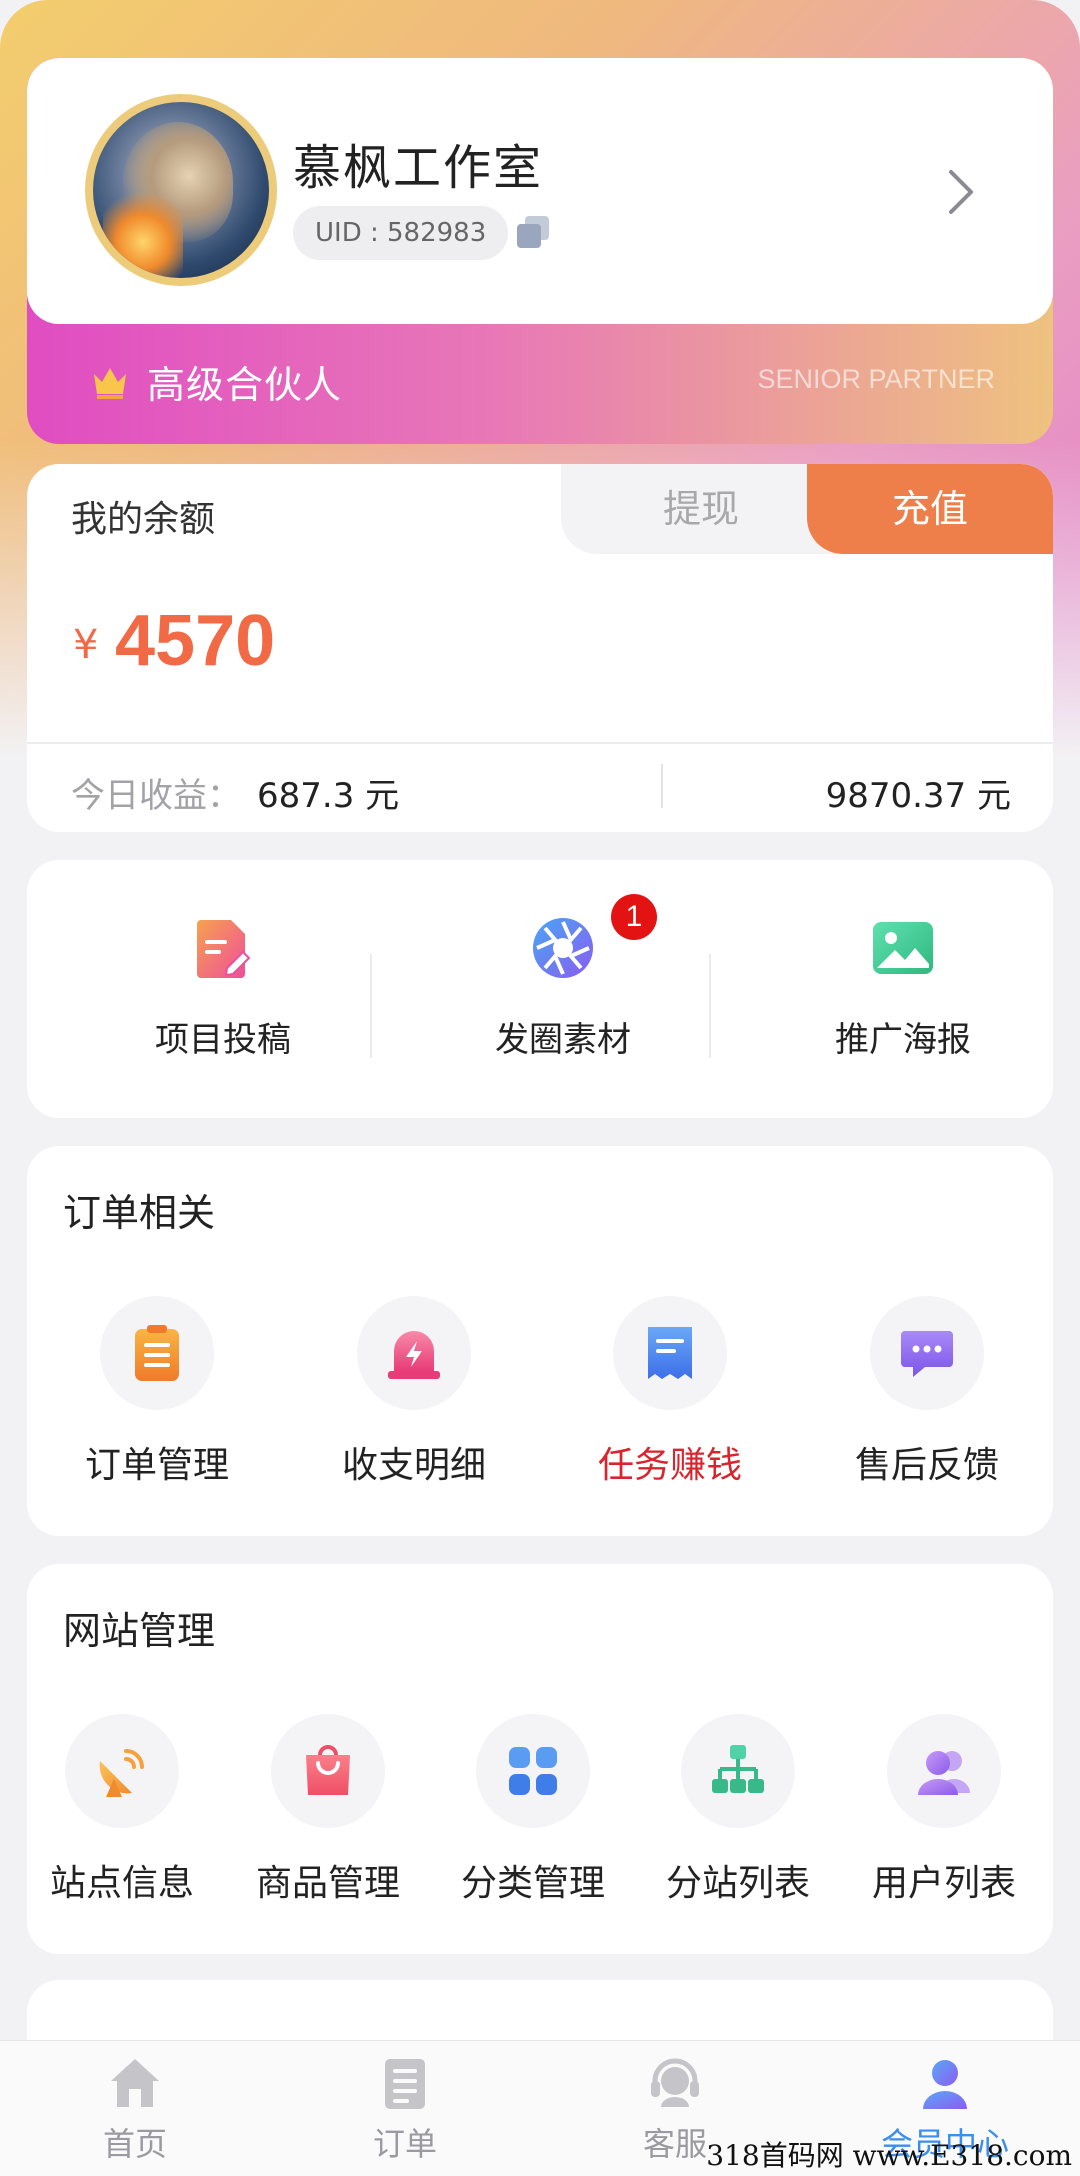 This screenshot has width=1080, height=2176. Describe the element at coordinates (876, 379) in the screenshot. I see `partner-level-en: SENIOR PARTNER` at that location.